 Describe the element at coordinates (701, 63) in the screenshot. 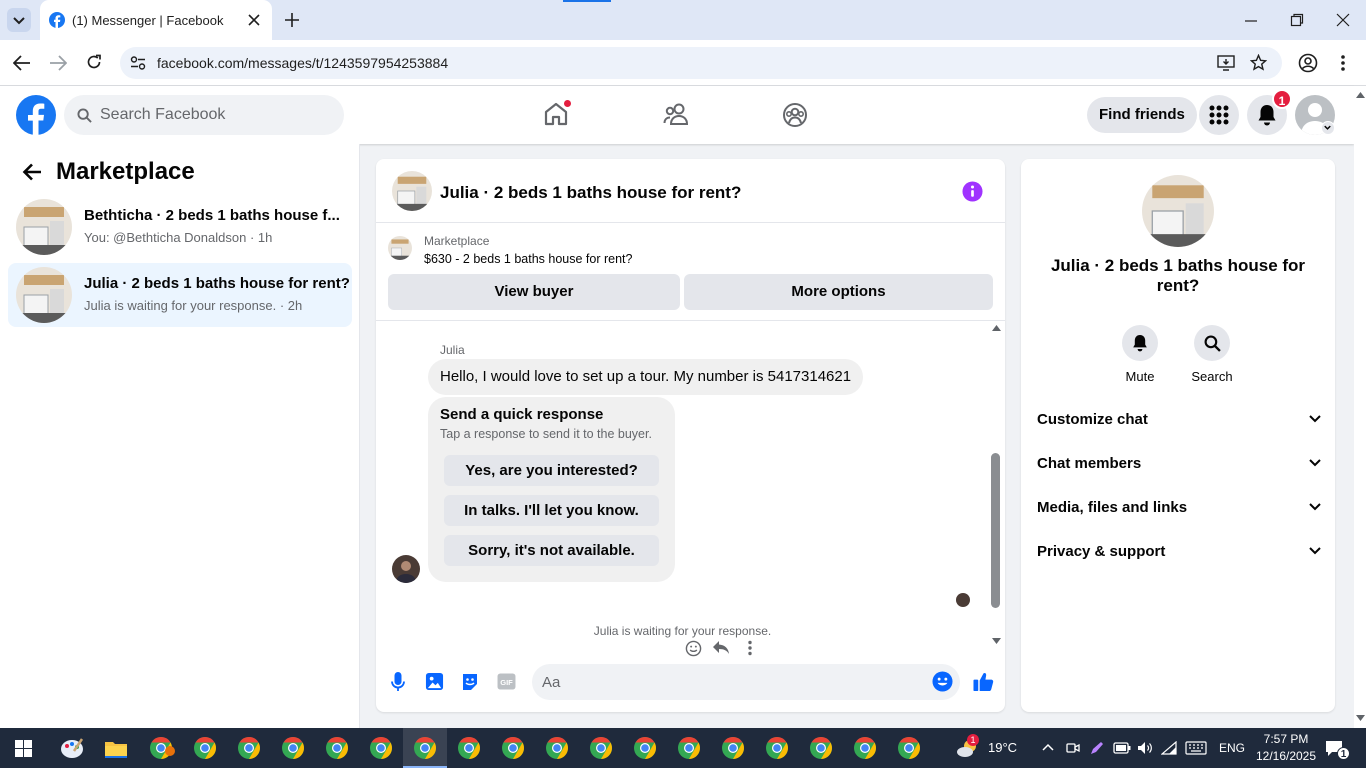

I see `address-bar: facebook.com/messages/t/1243597954253884` at that location.